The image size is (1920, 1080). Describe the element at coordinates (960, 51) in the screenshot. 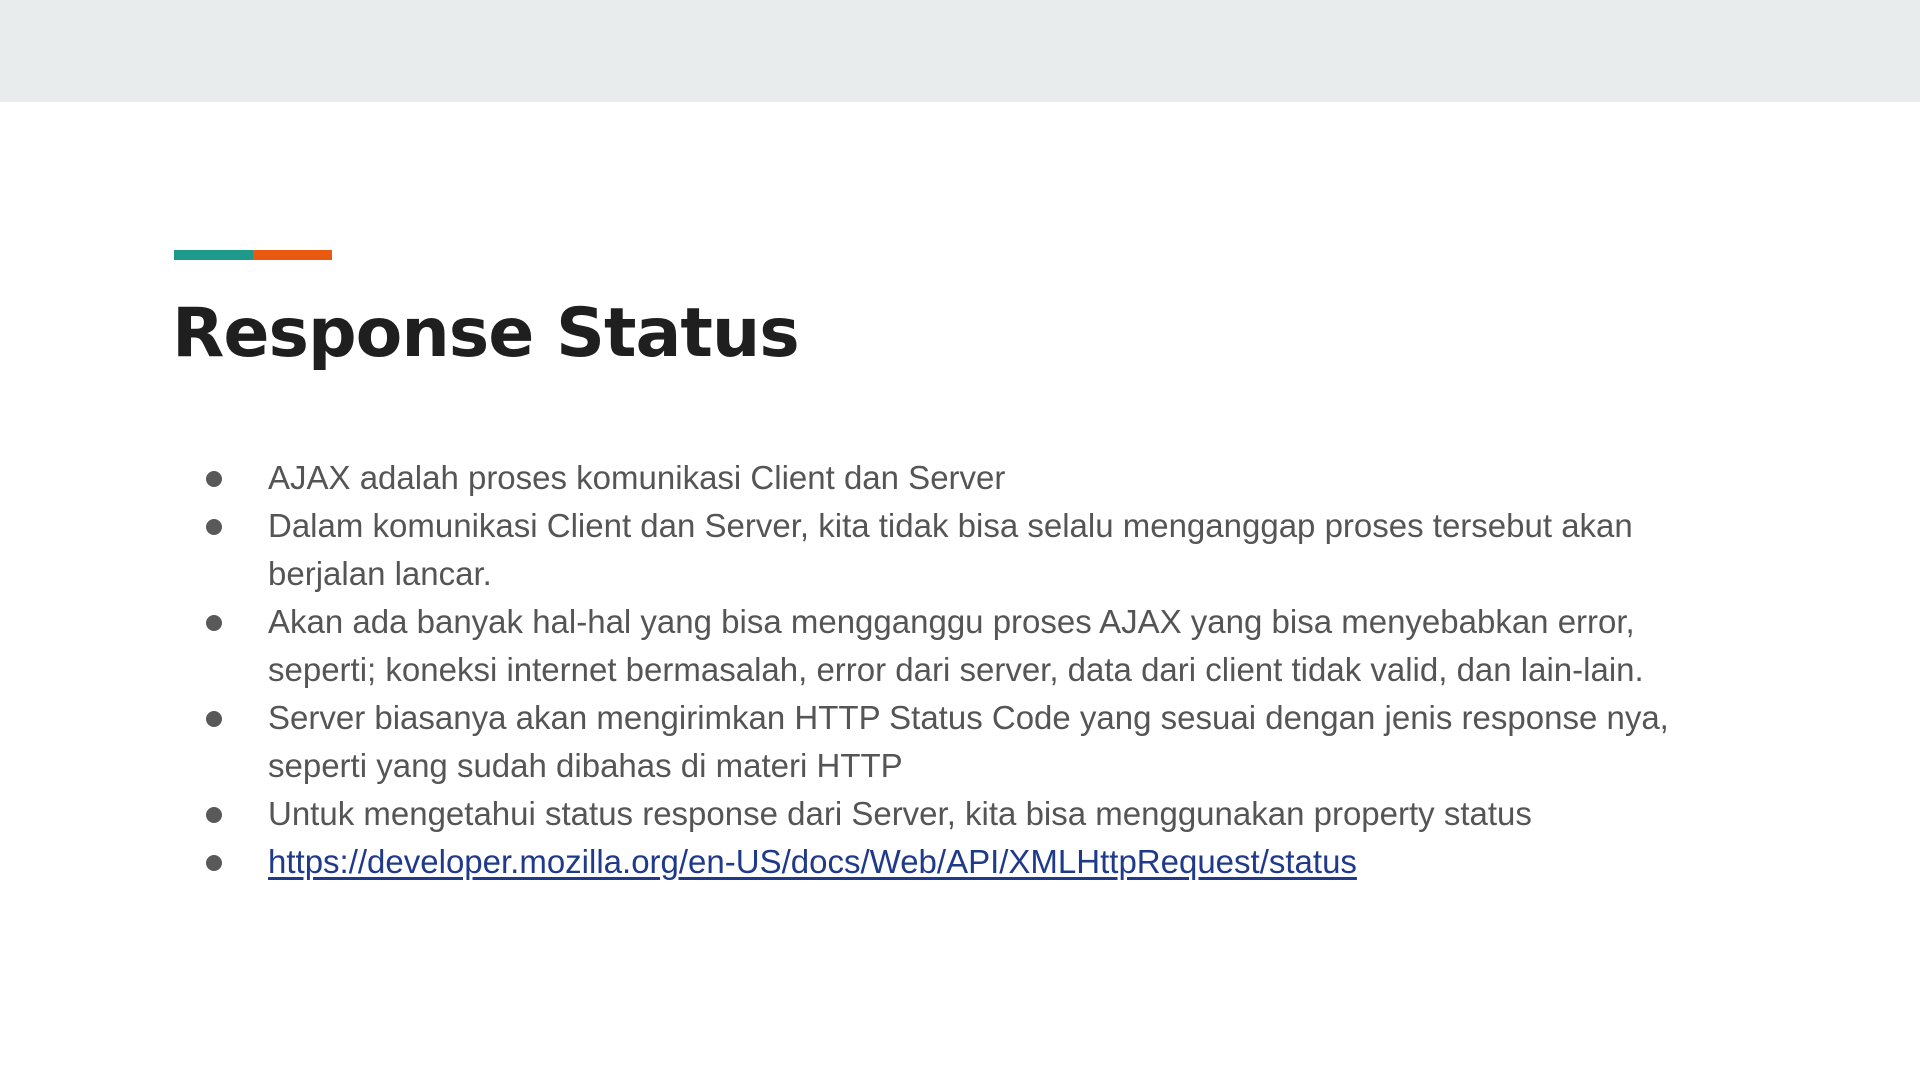

I see `top-band` at that location.